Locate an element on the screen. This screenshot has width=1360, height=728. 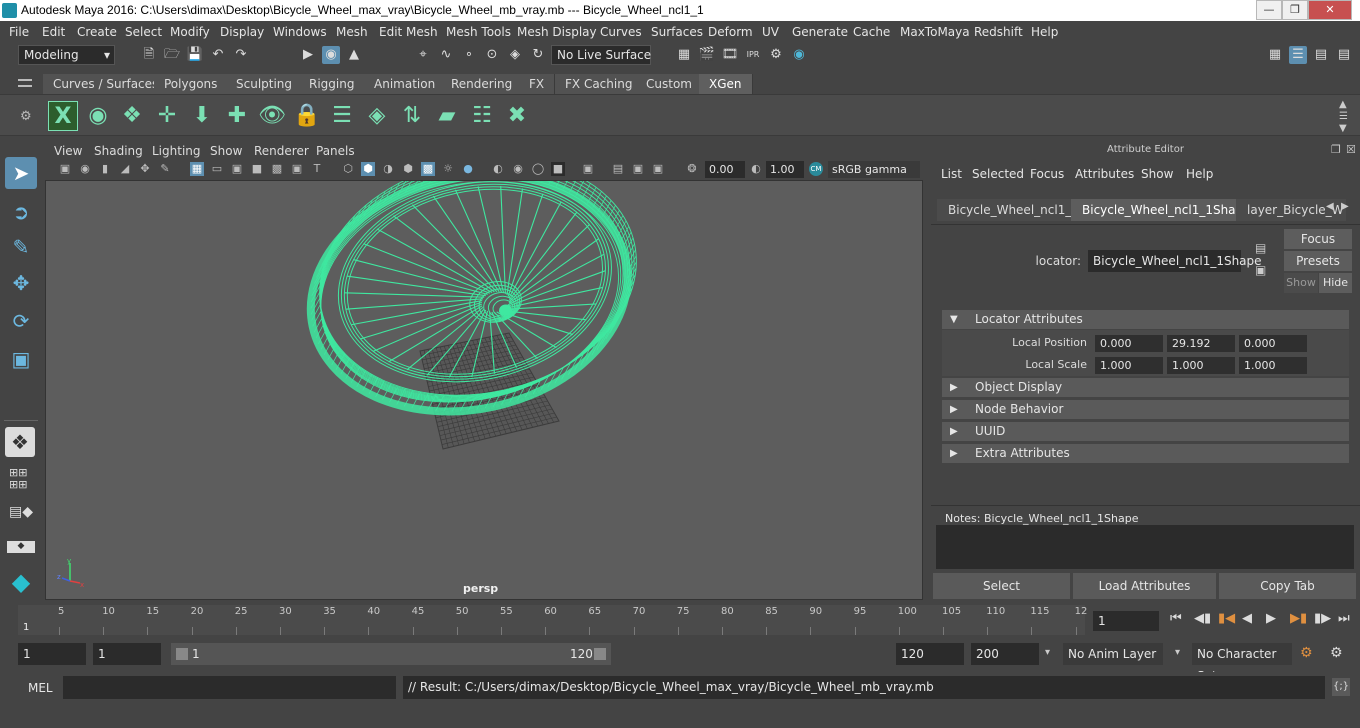
copy-tab-button: Copy Tab is located at coordinates (1287, 586).